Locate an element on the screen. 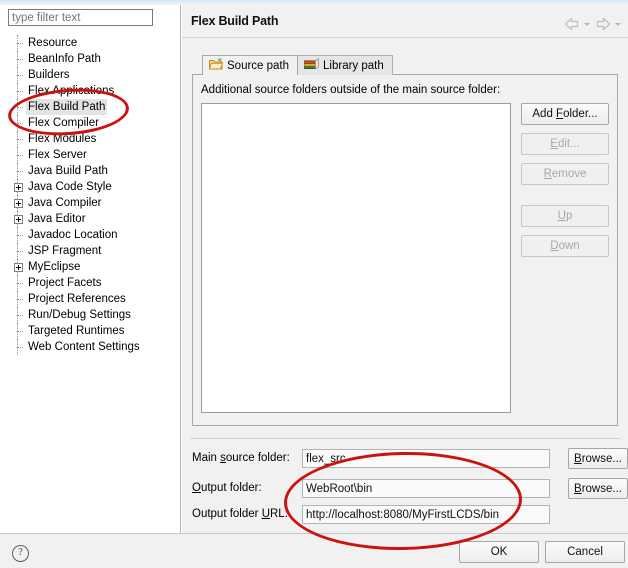  tree-item-label: Targeted Runtimes is located at coordinates (76, 331).